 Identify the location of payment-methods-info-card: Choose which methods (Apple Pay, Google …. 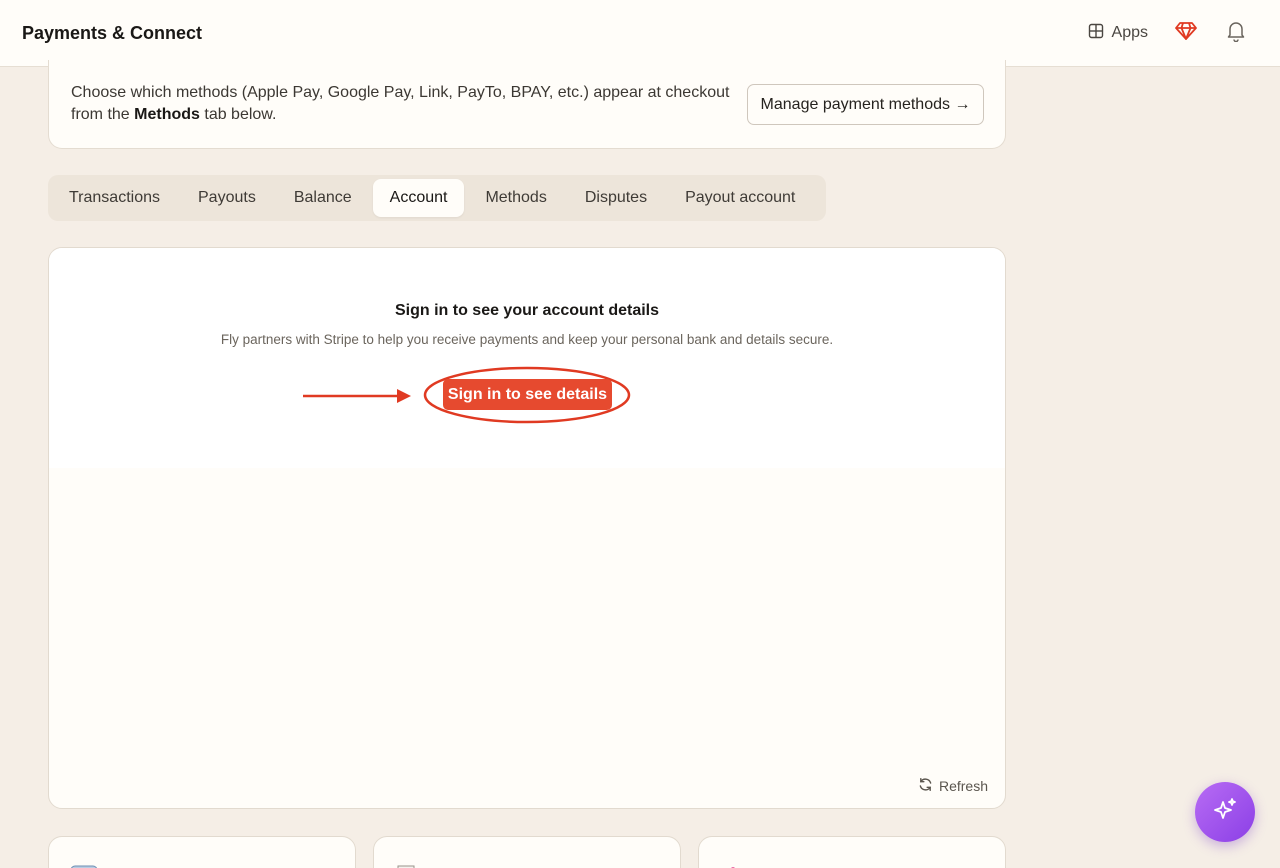
(527, 104).